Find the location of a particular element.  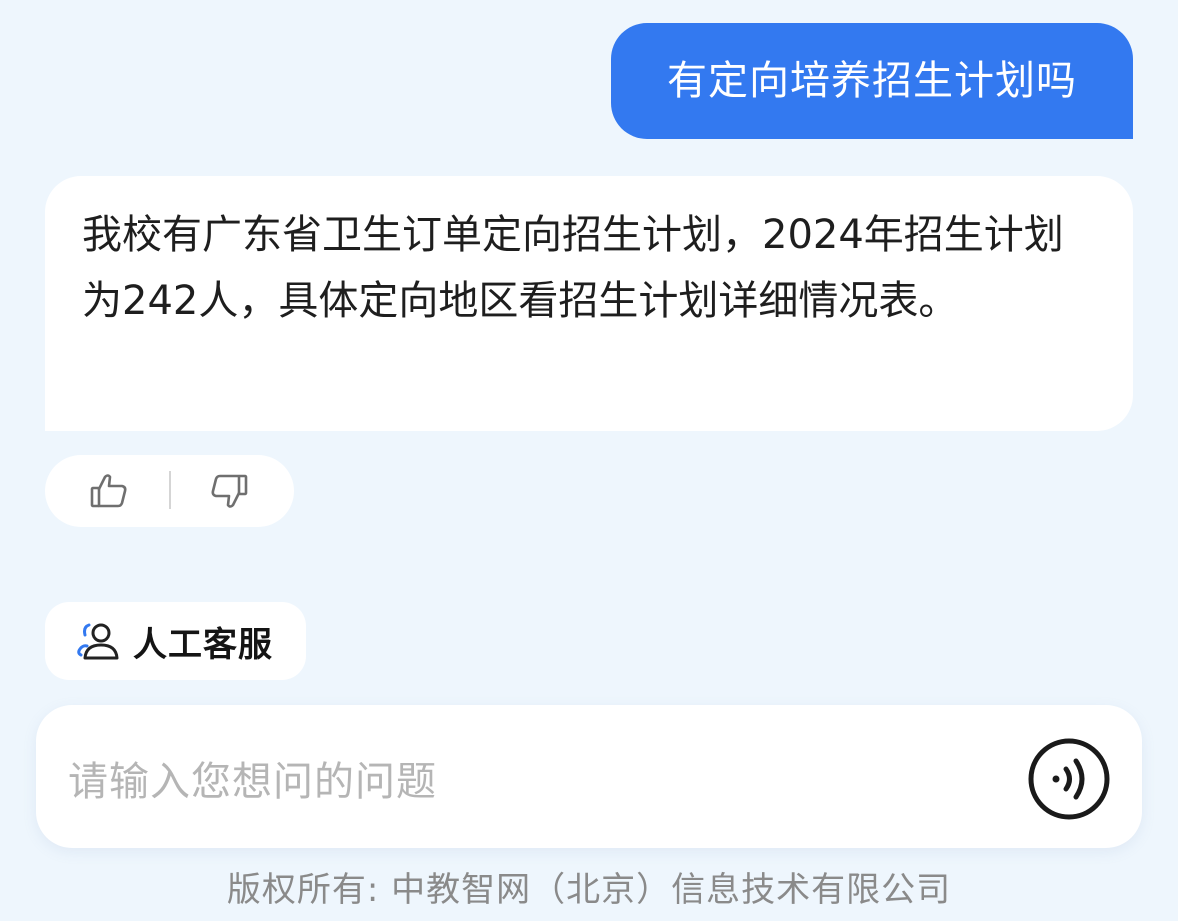

thumbs-down-icon is located at coordinates (229, 491).